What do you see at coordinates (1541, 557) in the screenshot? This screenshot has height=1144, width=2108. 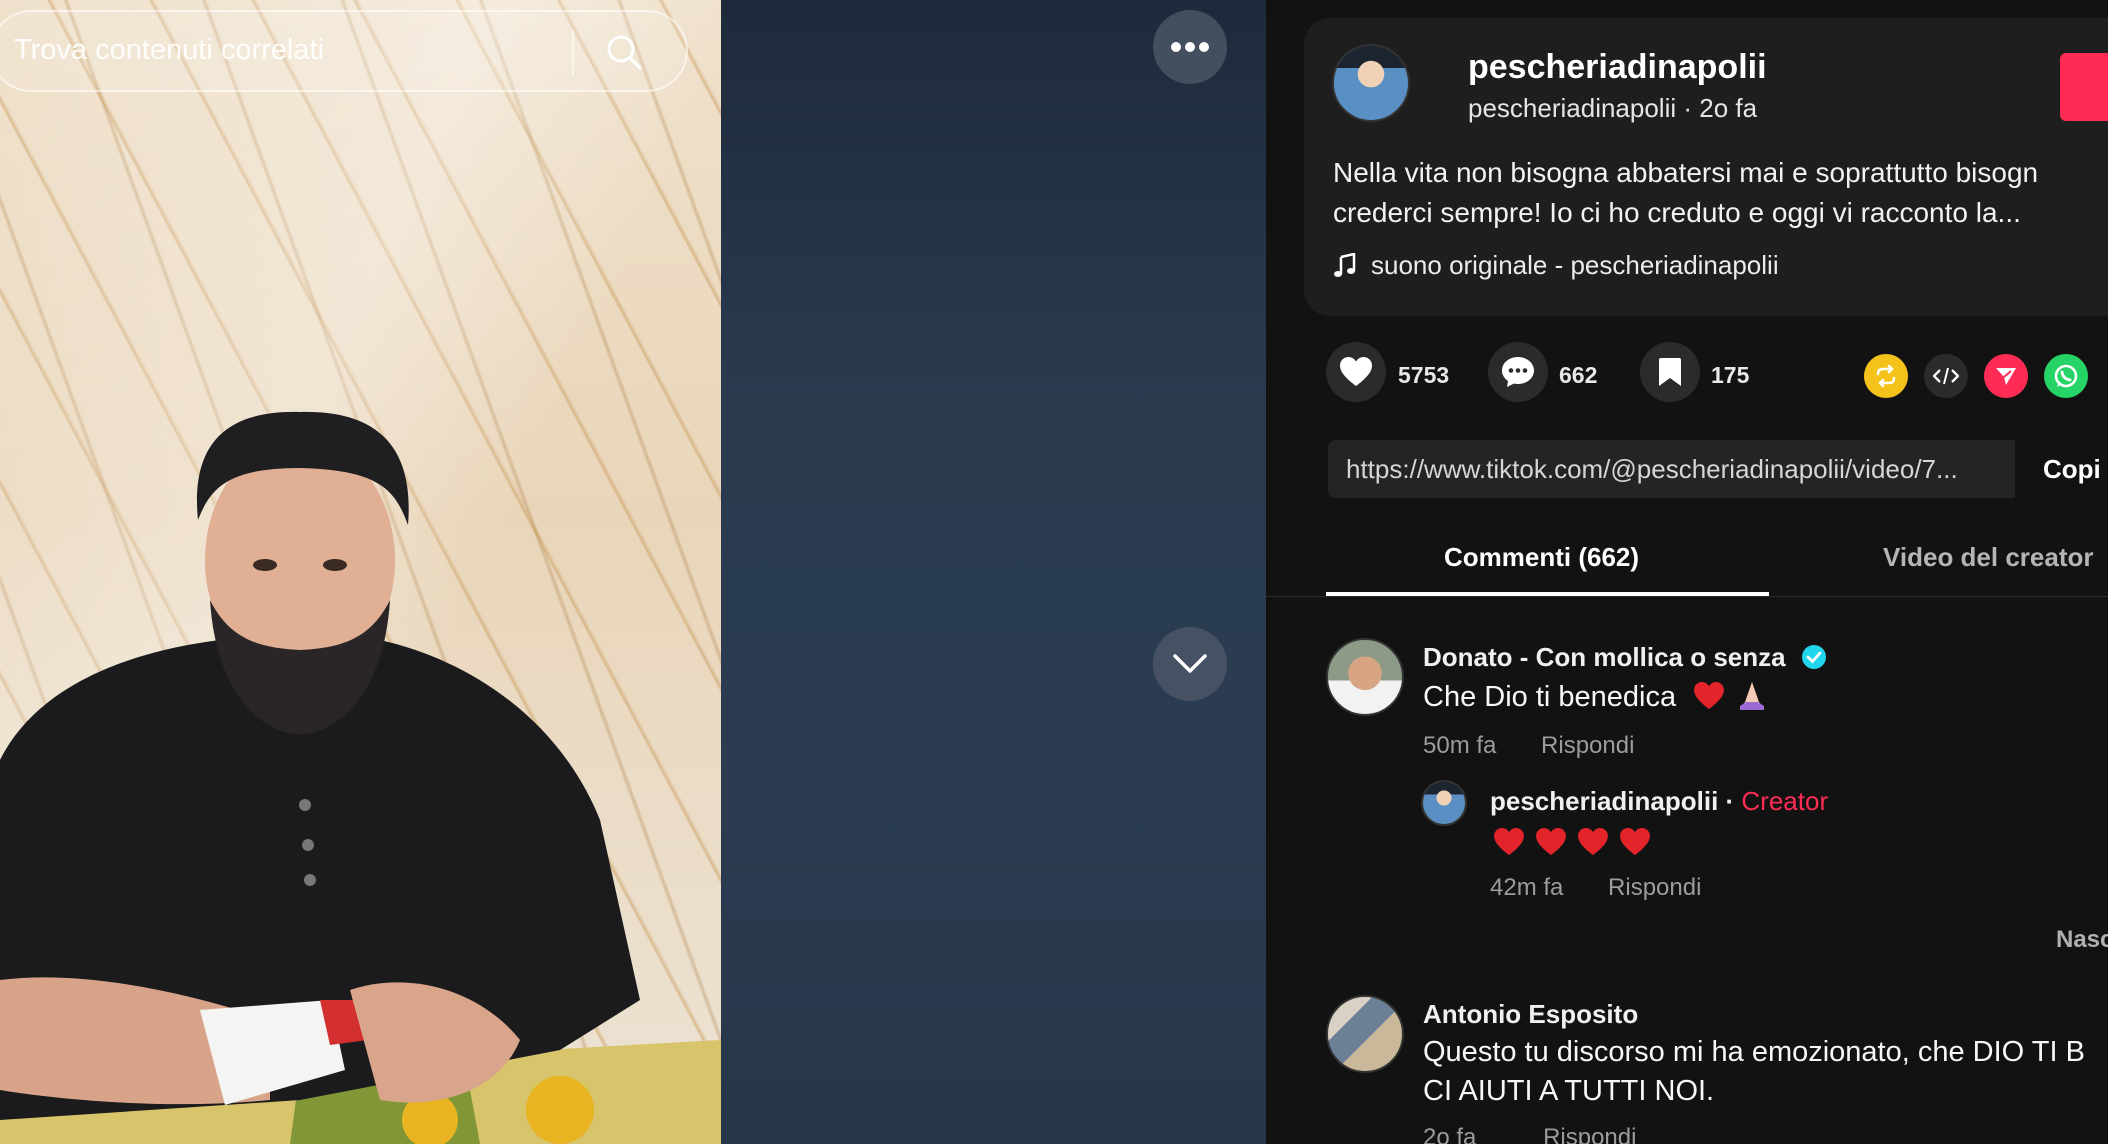 I see `tab-comments: Commenti (662)` at bounding box center [1541, 557].